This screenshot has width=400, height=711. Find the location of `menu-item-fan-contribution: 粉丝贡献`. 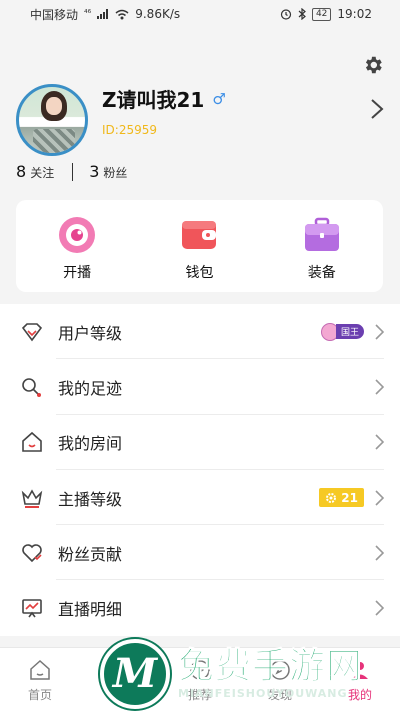

menu-item-fan-contribution: 粉丝贡献 is located at coordinates (200, 553).